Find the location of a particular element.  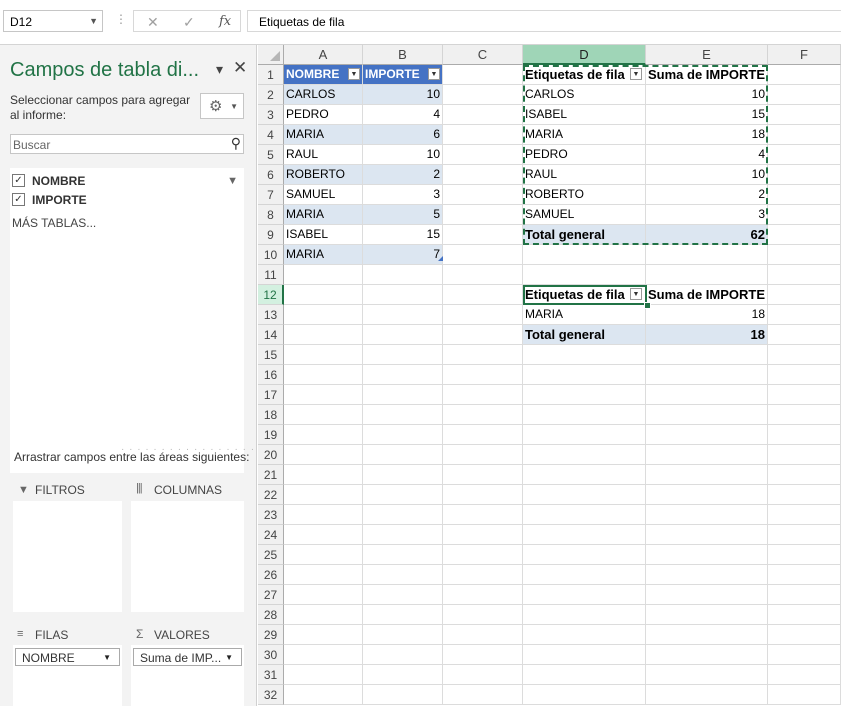

pivot-row-value: 18 is located at coordinates (707, 315).